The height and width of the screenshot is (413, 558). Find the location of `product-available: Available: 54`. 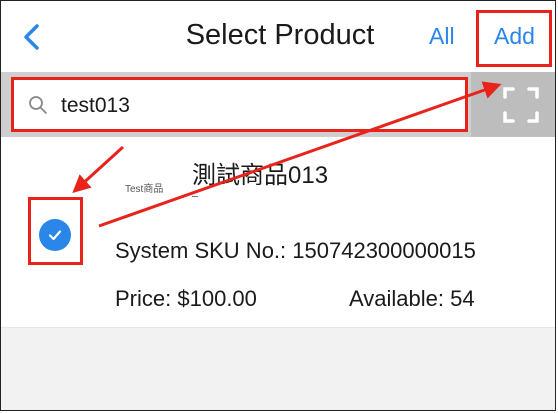

product-available: Available: 54 is located at coordinates (412, 299).